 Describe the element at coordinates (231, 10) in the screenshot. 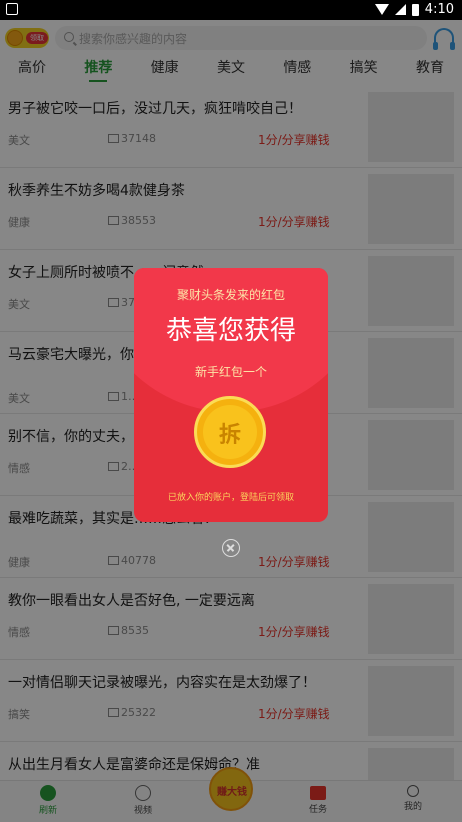

I see `status-bar: 4:10` at that location.